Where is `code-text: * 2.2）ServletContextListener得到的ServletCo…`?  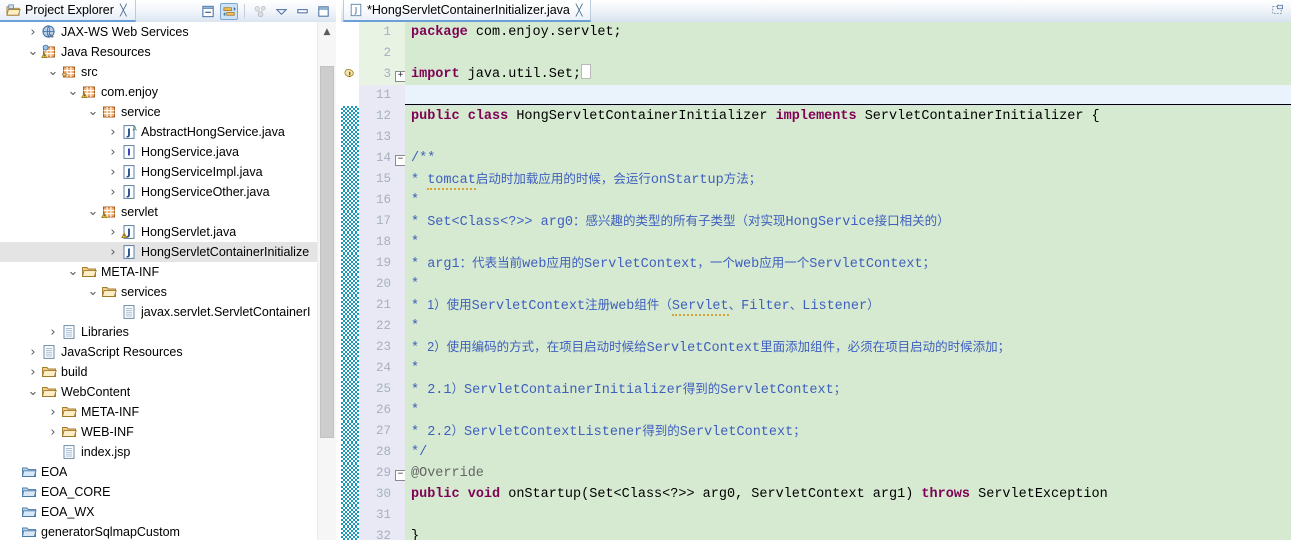 code-text: * 2.2）ServletContextListener得到的ServletCo… is located at coordinates (848, 431).